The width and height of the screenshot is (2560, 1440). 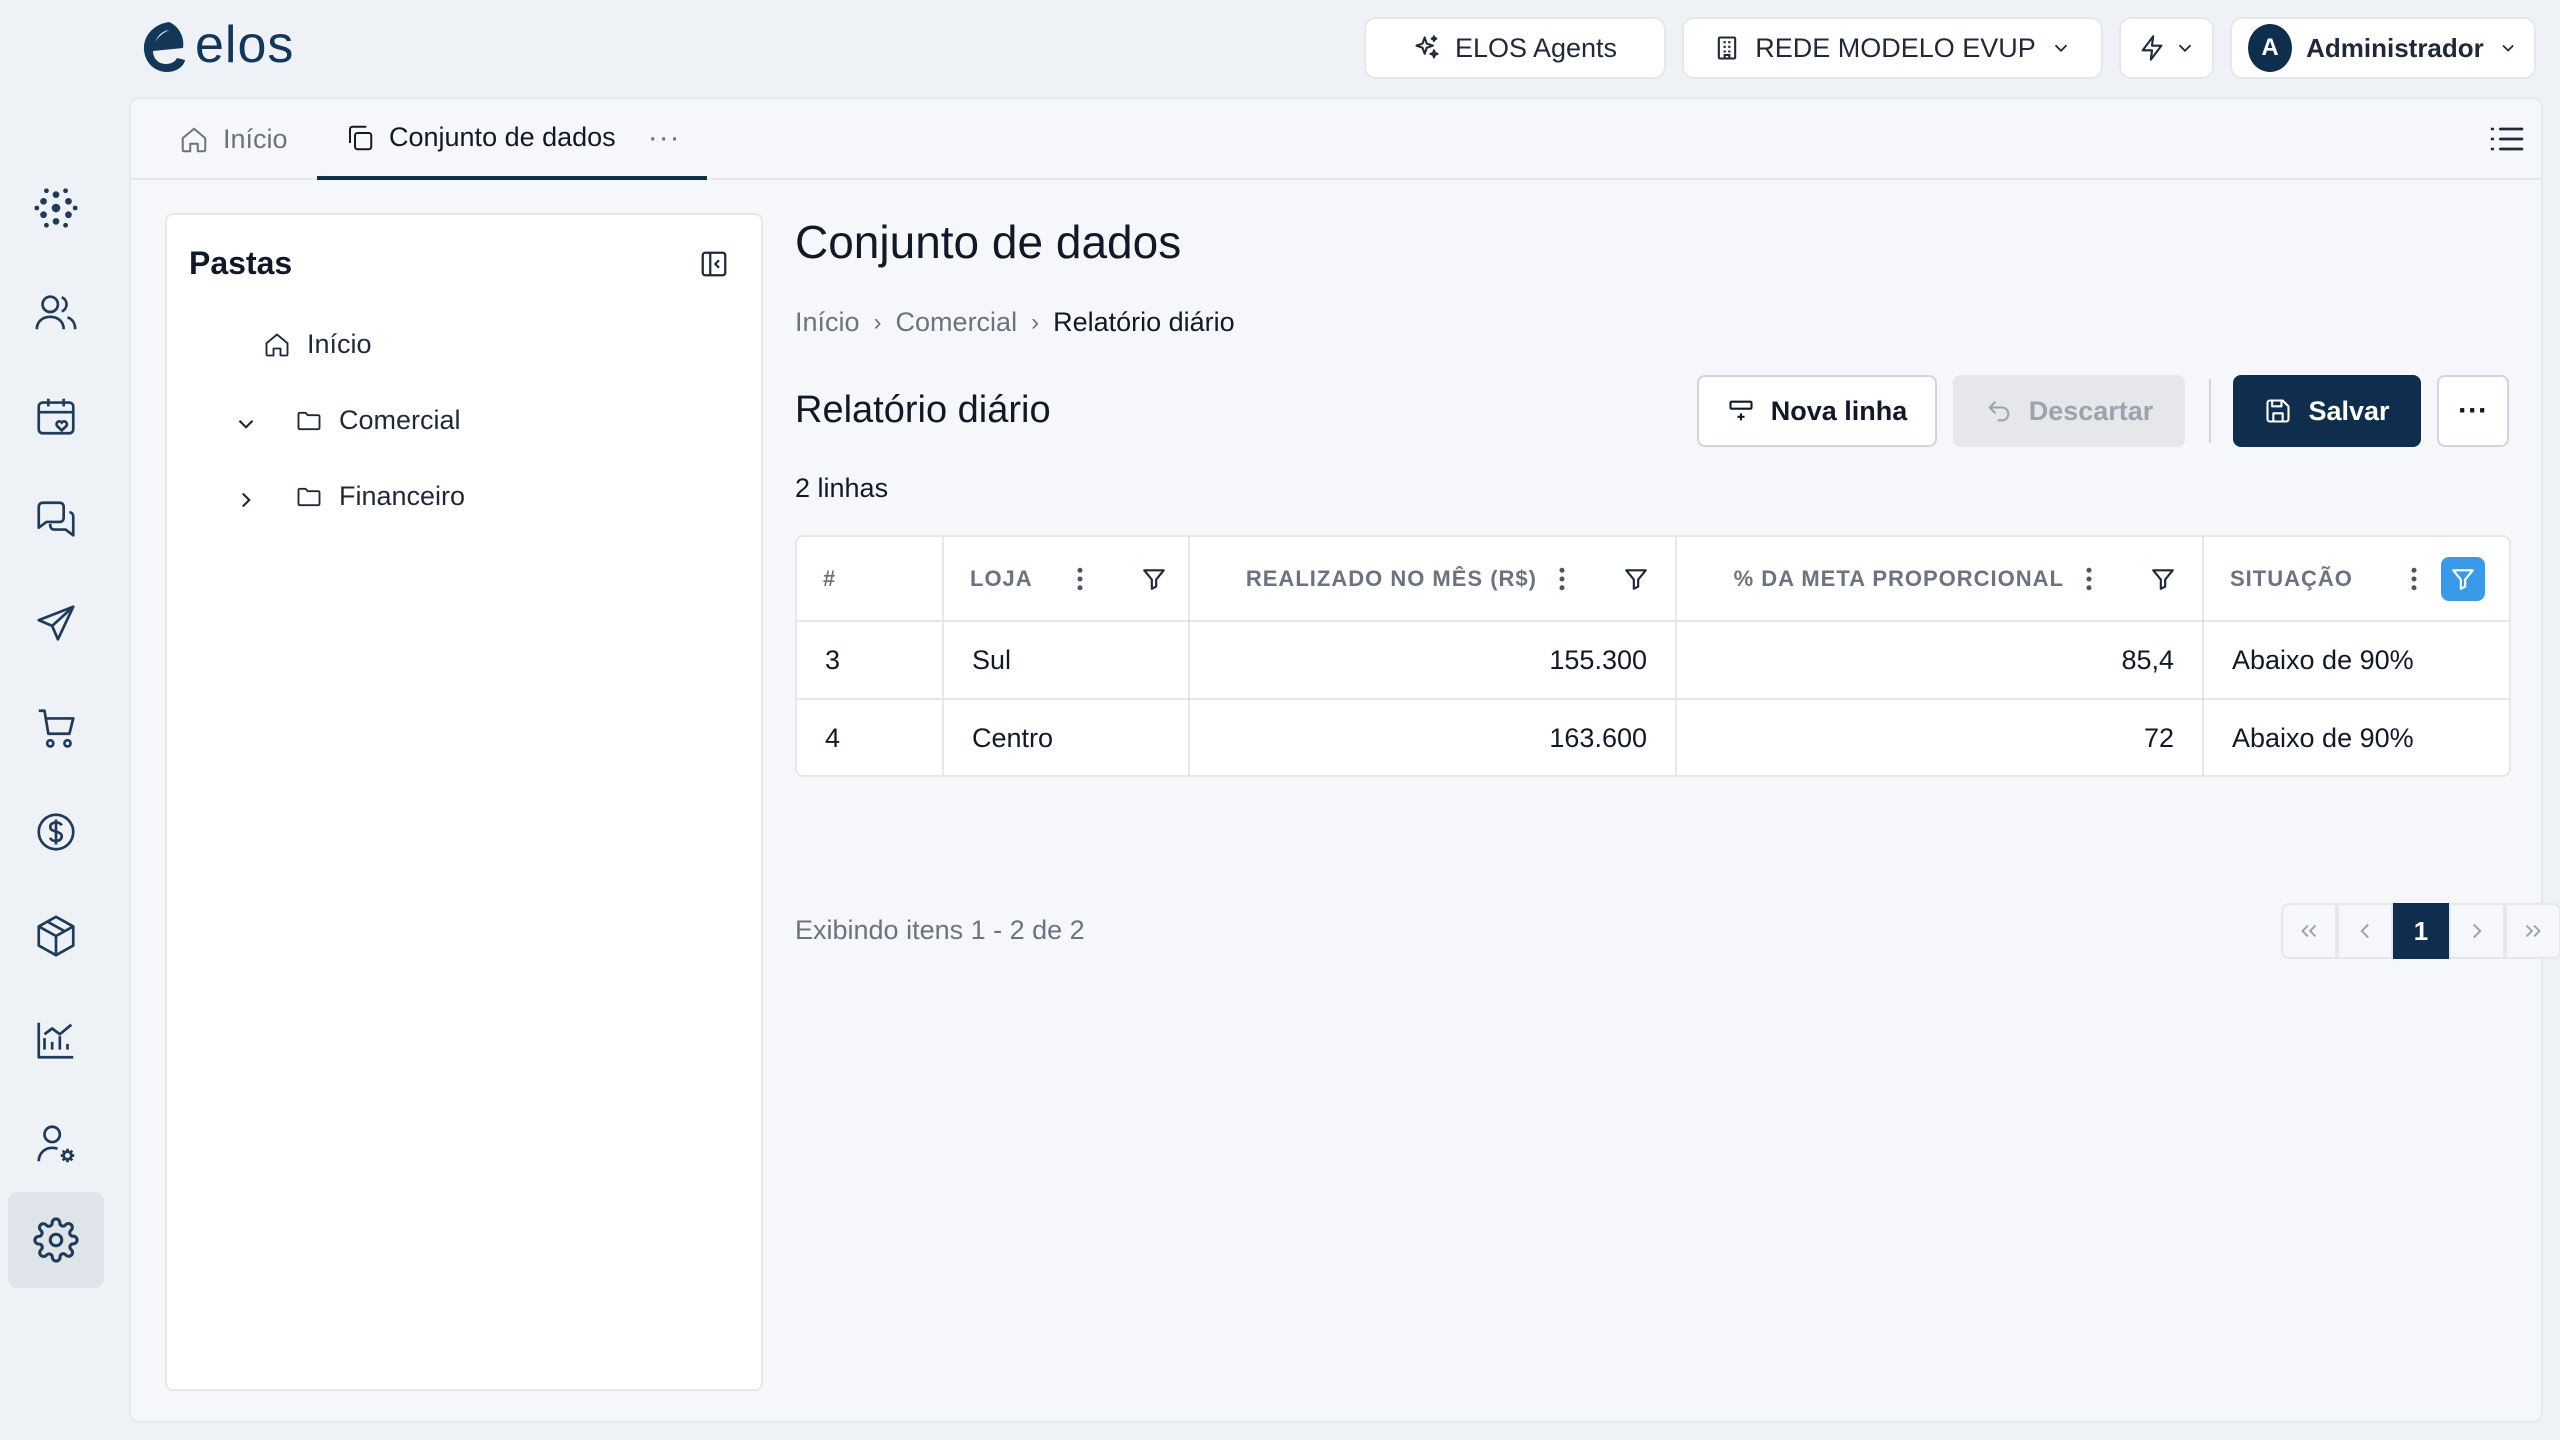 What do you see at coordinates (1515, 48) in the screenshot?
I see `elos-agents-button: ELOS Agents` at bounding box center [1515, 48].